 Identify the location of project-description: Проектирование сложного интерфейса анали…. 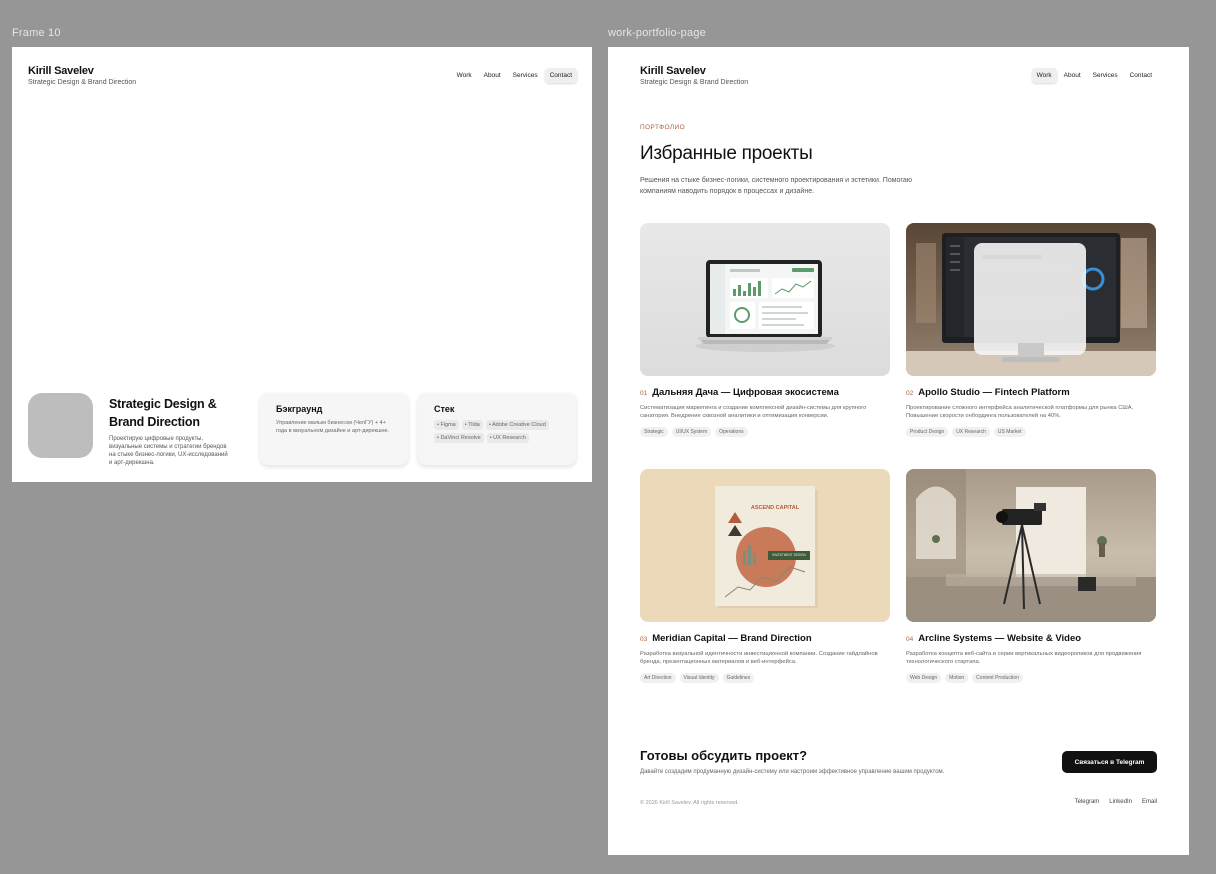
(1020, 412).